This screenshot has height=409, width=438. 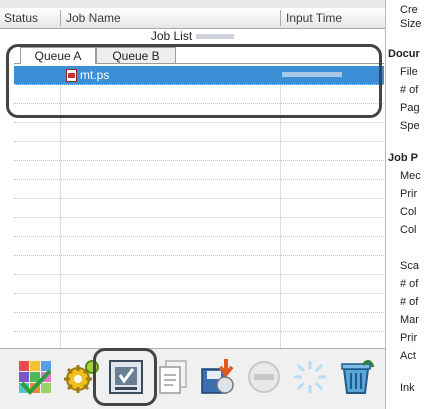 I want to click on minus-circle-icon, so click(x=264, y=377).